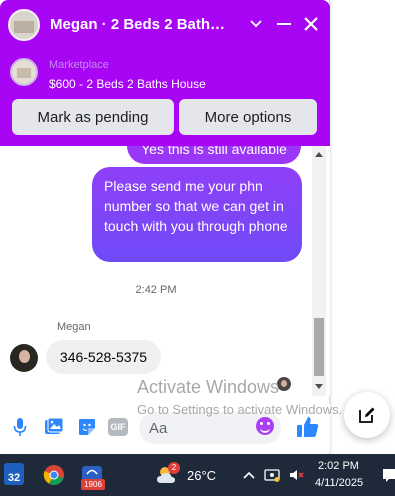 The width and height of the screenshot is (395, 496). Describe the element at coordinates (338, 466) in the screenshot. I see `clock-time: 2:02 PM` at that location.